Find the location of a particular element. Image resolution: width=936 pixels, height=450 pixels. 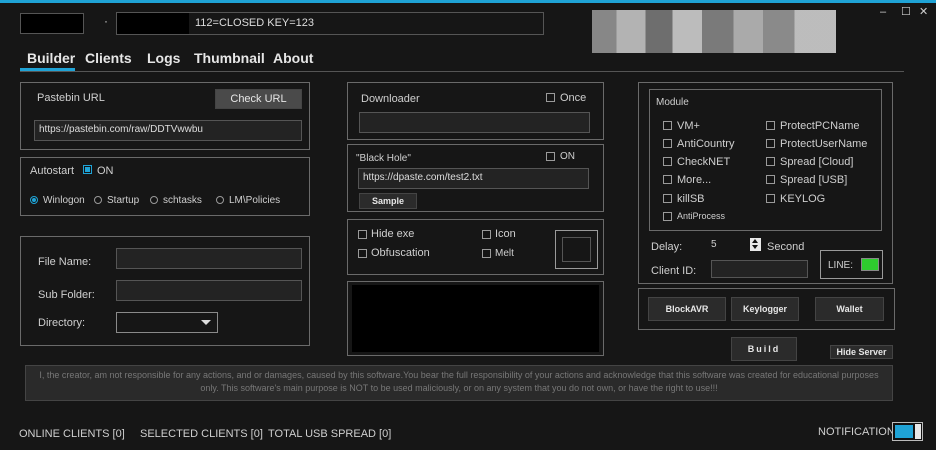

tab-logs: Logs is located at coordinates (163, 58).